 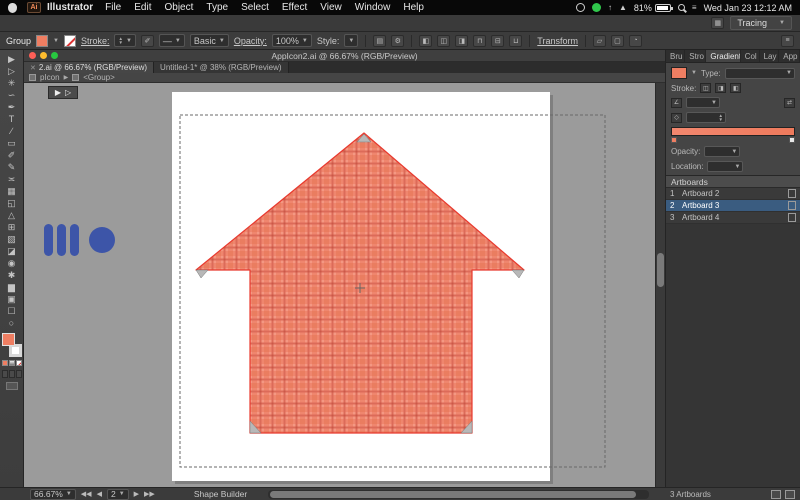 What do you see at coordinates (792, 193) in the screenshot?
I see `artboard-page-icon` at bounding box center [792, 193].